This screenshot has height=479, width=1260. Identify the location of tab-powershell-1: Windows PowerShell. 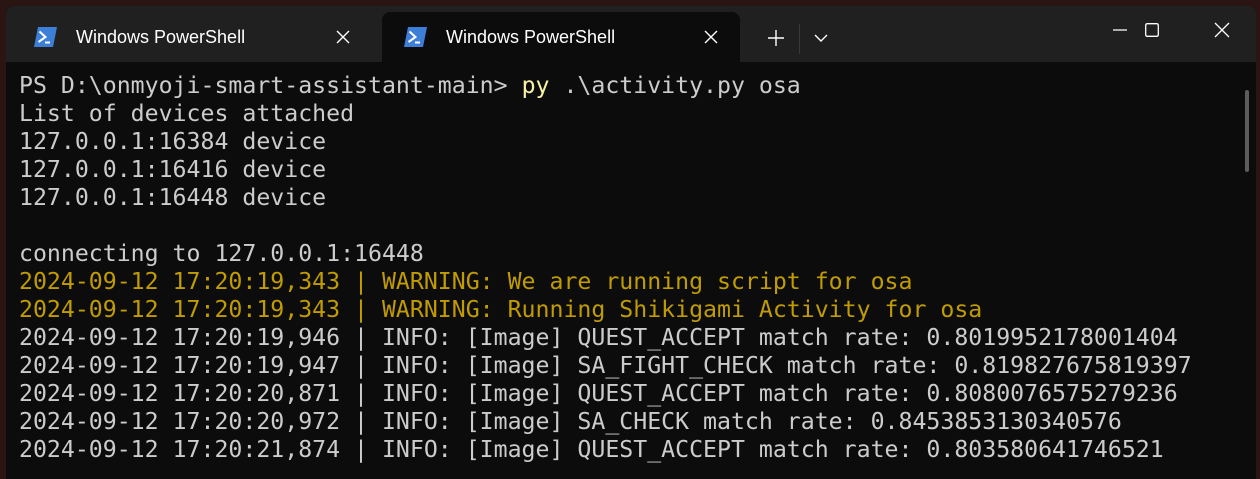
(192, 37).